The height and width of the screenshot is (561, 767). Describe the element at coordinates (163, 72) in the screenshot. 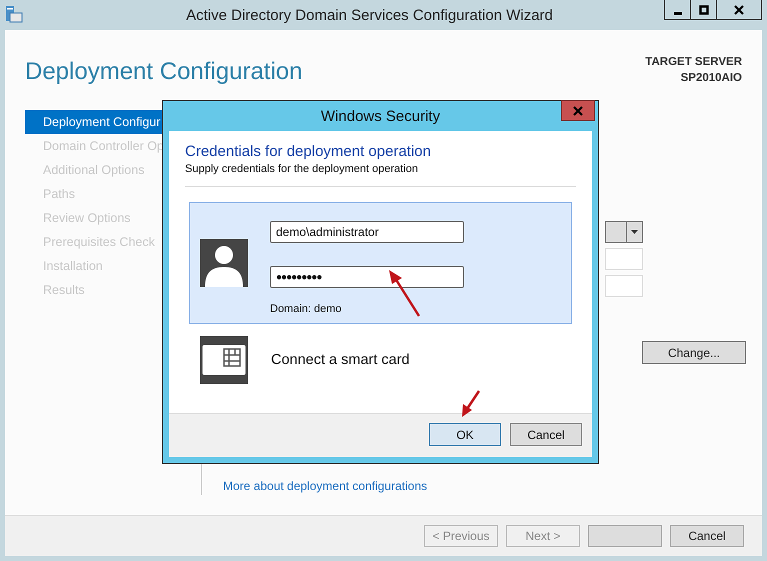

I see `page-heading: Deployment Configuration` at that location.